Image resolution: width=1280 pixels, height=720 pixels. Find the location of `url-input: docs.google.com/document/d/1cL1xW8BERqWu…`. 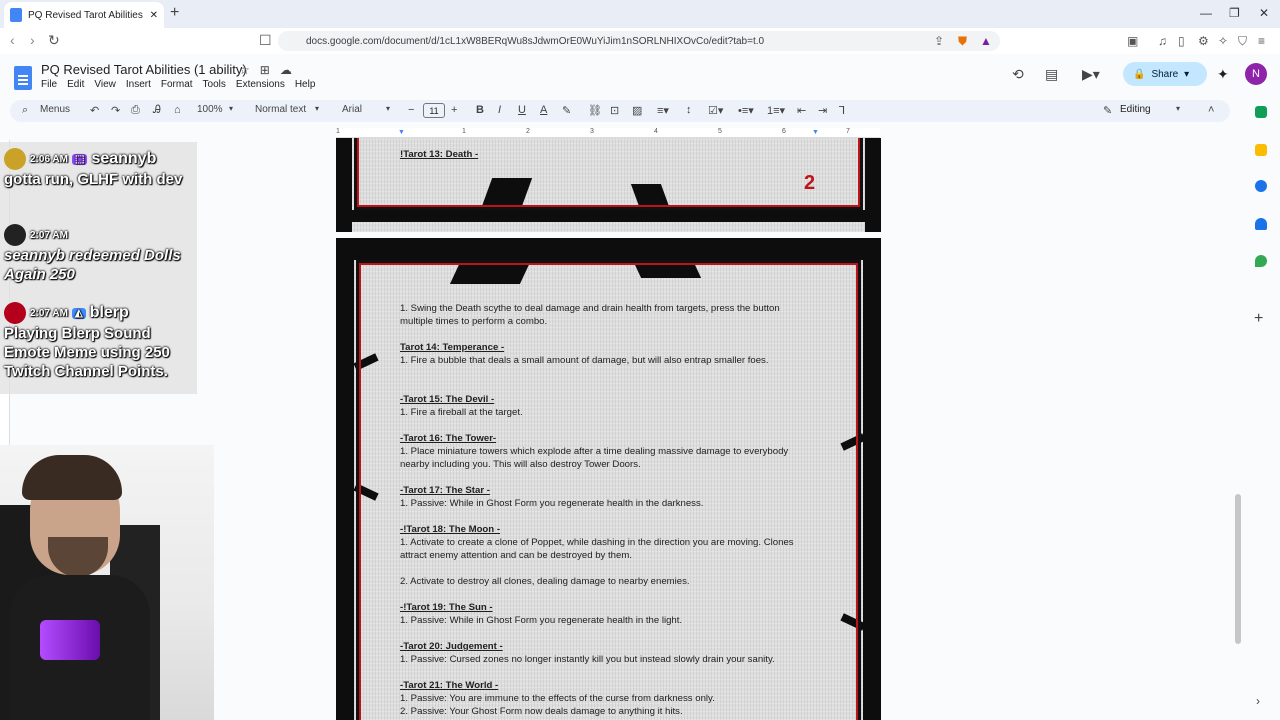

url-input: docs.google.com/document/d/1cL1xW8BERqWu… is located at coordinates (639, 41).